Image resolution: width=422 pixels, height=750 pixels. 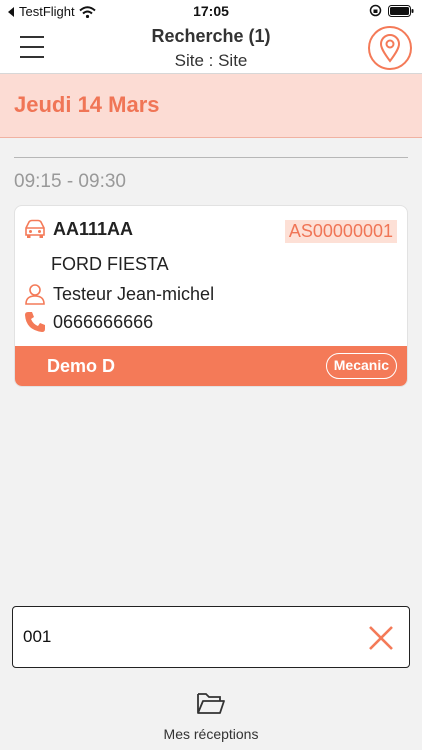 What do you see at coordinates (103, 321) in the screenshot?
I see `customer-phone: 0666666666` at bounding box center [103, 321].